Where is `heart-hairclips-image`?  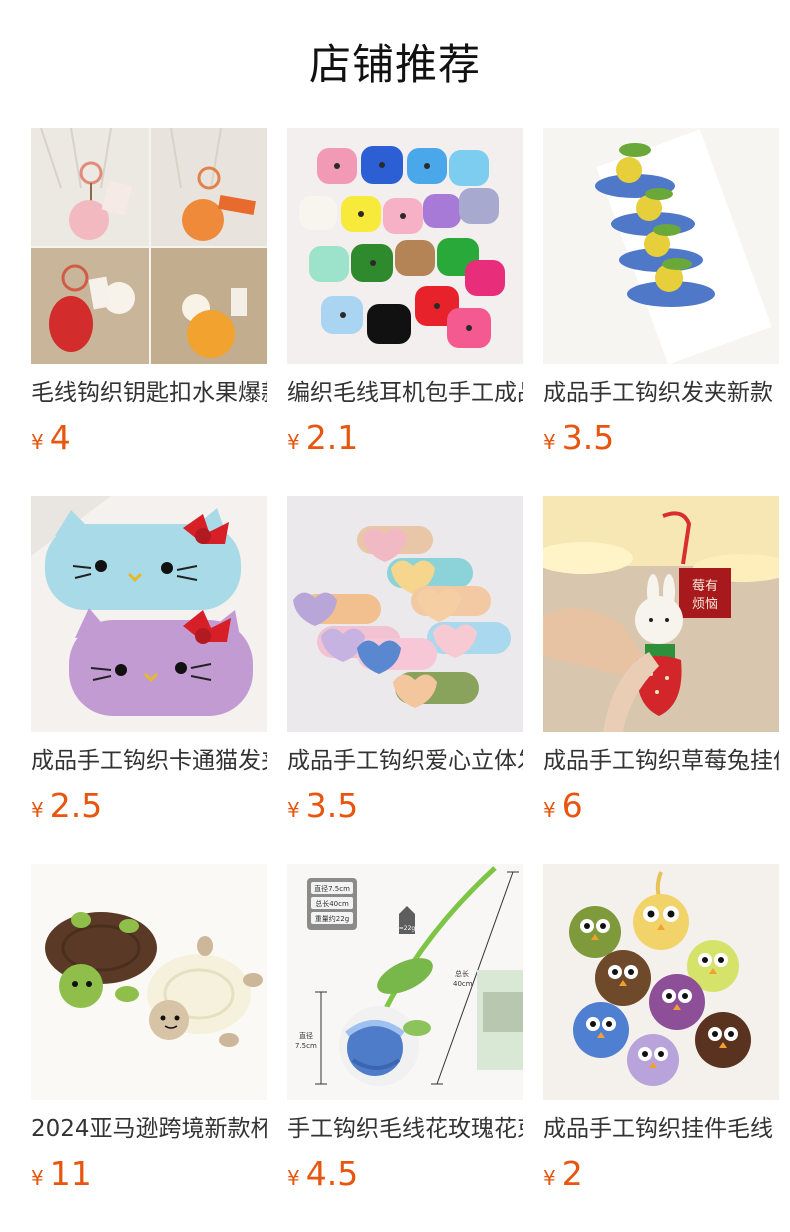
heart-hairclips-image is located at coordinates (405, 614).